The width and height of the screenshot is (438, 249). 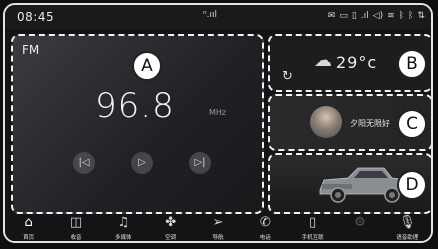 I want to click on settings-icon: ⚙, so click(x=360, y=222).